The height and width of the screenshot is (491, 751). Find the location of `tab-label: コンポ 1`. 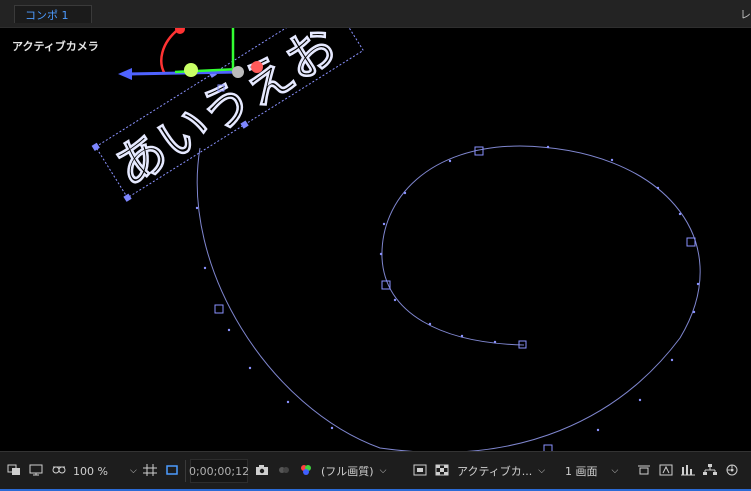

tab-label: コンポ 1 is located at coordinates (47, 15).